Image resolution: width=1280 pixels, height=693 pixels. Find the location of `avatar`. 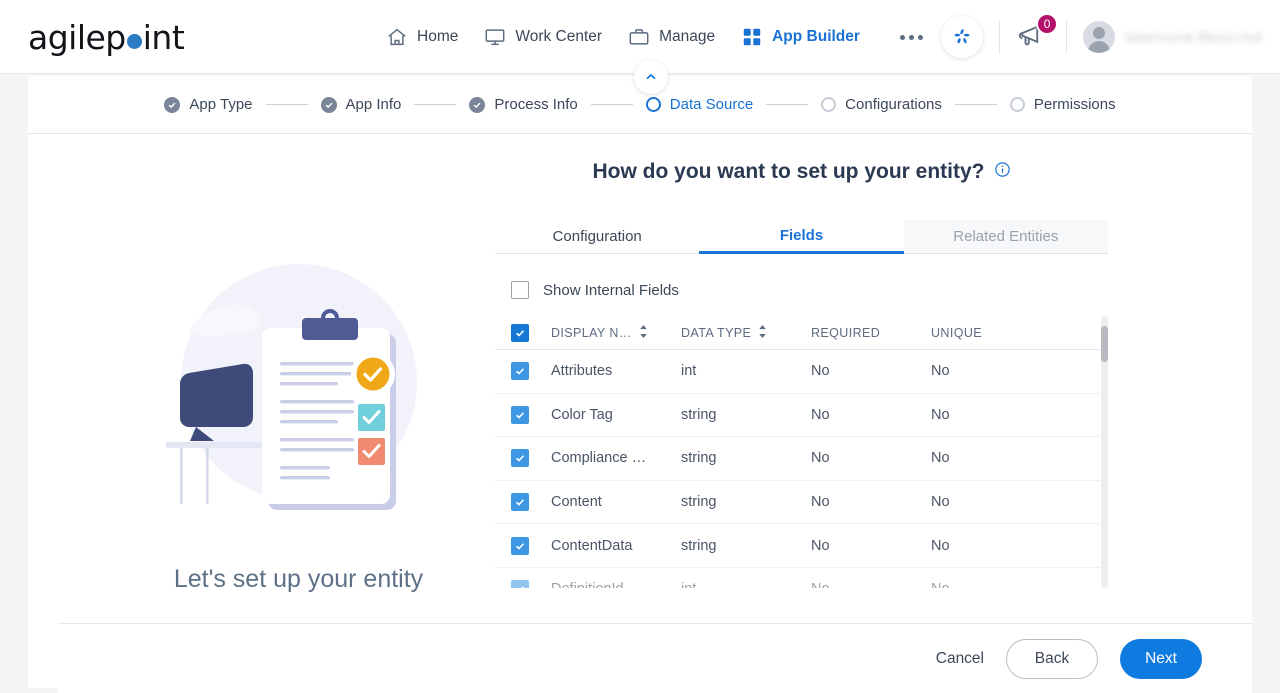

avatar is located at coordinates (1099, 37).